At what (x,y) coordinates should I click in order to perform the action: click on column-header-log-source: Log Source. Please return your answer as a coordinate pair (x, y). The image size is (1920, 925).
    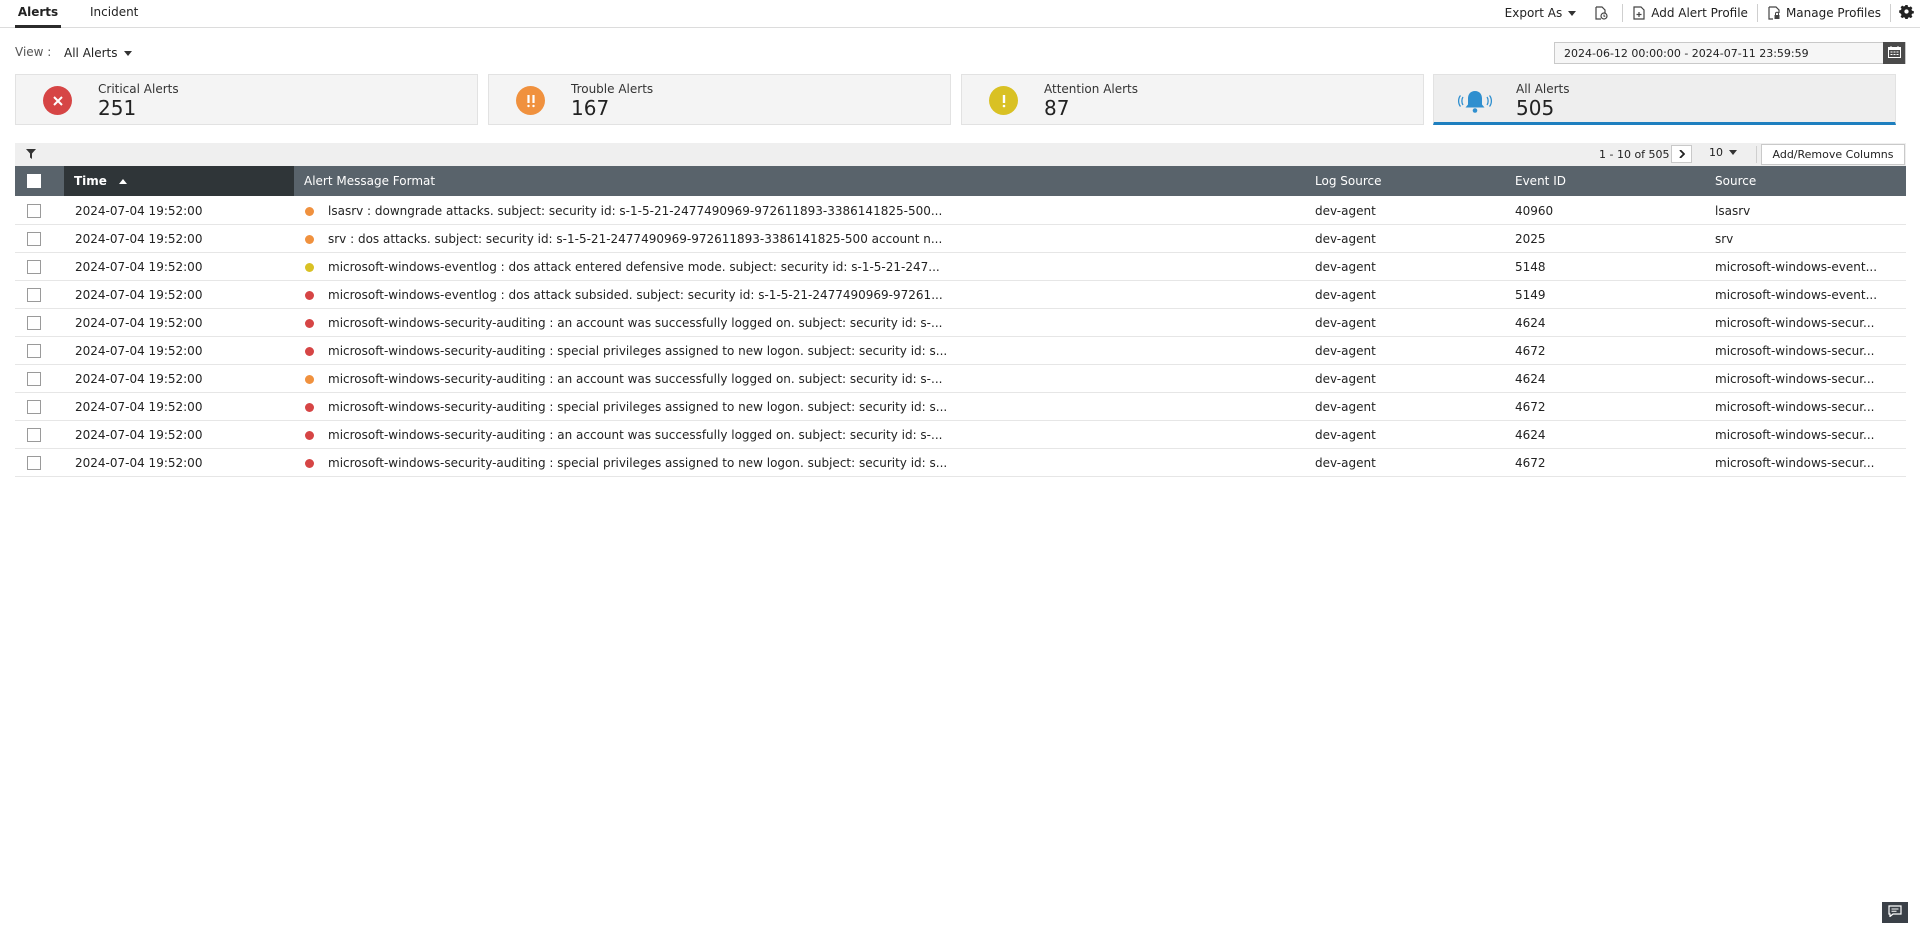
    Looking at the image, I should click on (1348, 181).